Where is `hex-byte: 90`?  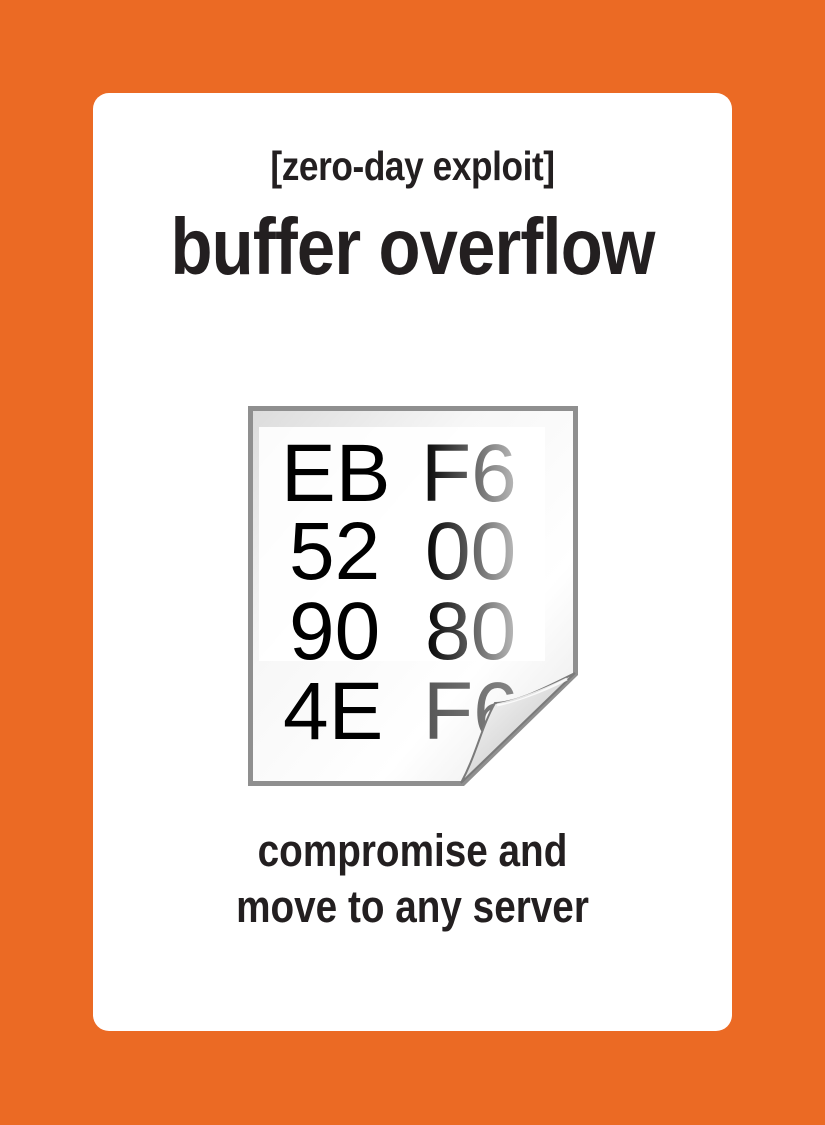 hex-byte: 90 is located at coordinates (334, 631).